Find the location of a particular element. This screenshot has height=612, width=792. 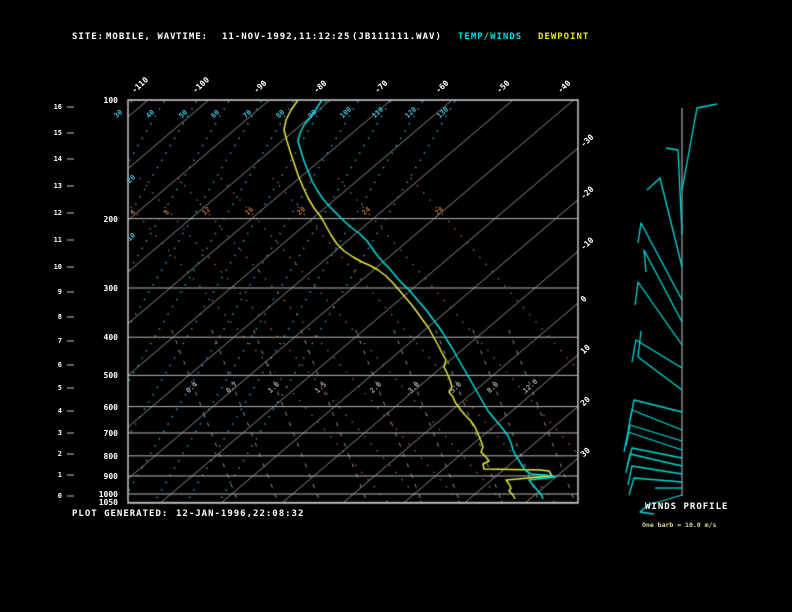

winds-profile-title: WINDS PROFILE is located at coordinates (687, 507).